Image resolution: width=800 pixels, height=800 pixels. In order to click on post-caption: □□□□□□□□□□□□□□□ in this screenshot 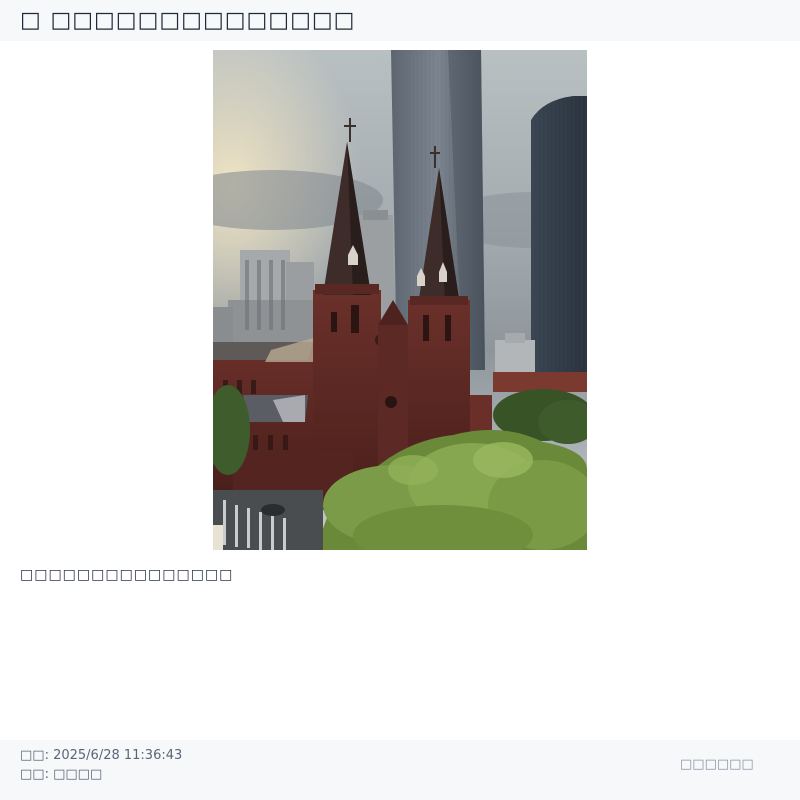, I will do `click(127, 575)`.